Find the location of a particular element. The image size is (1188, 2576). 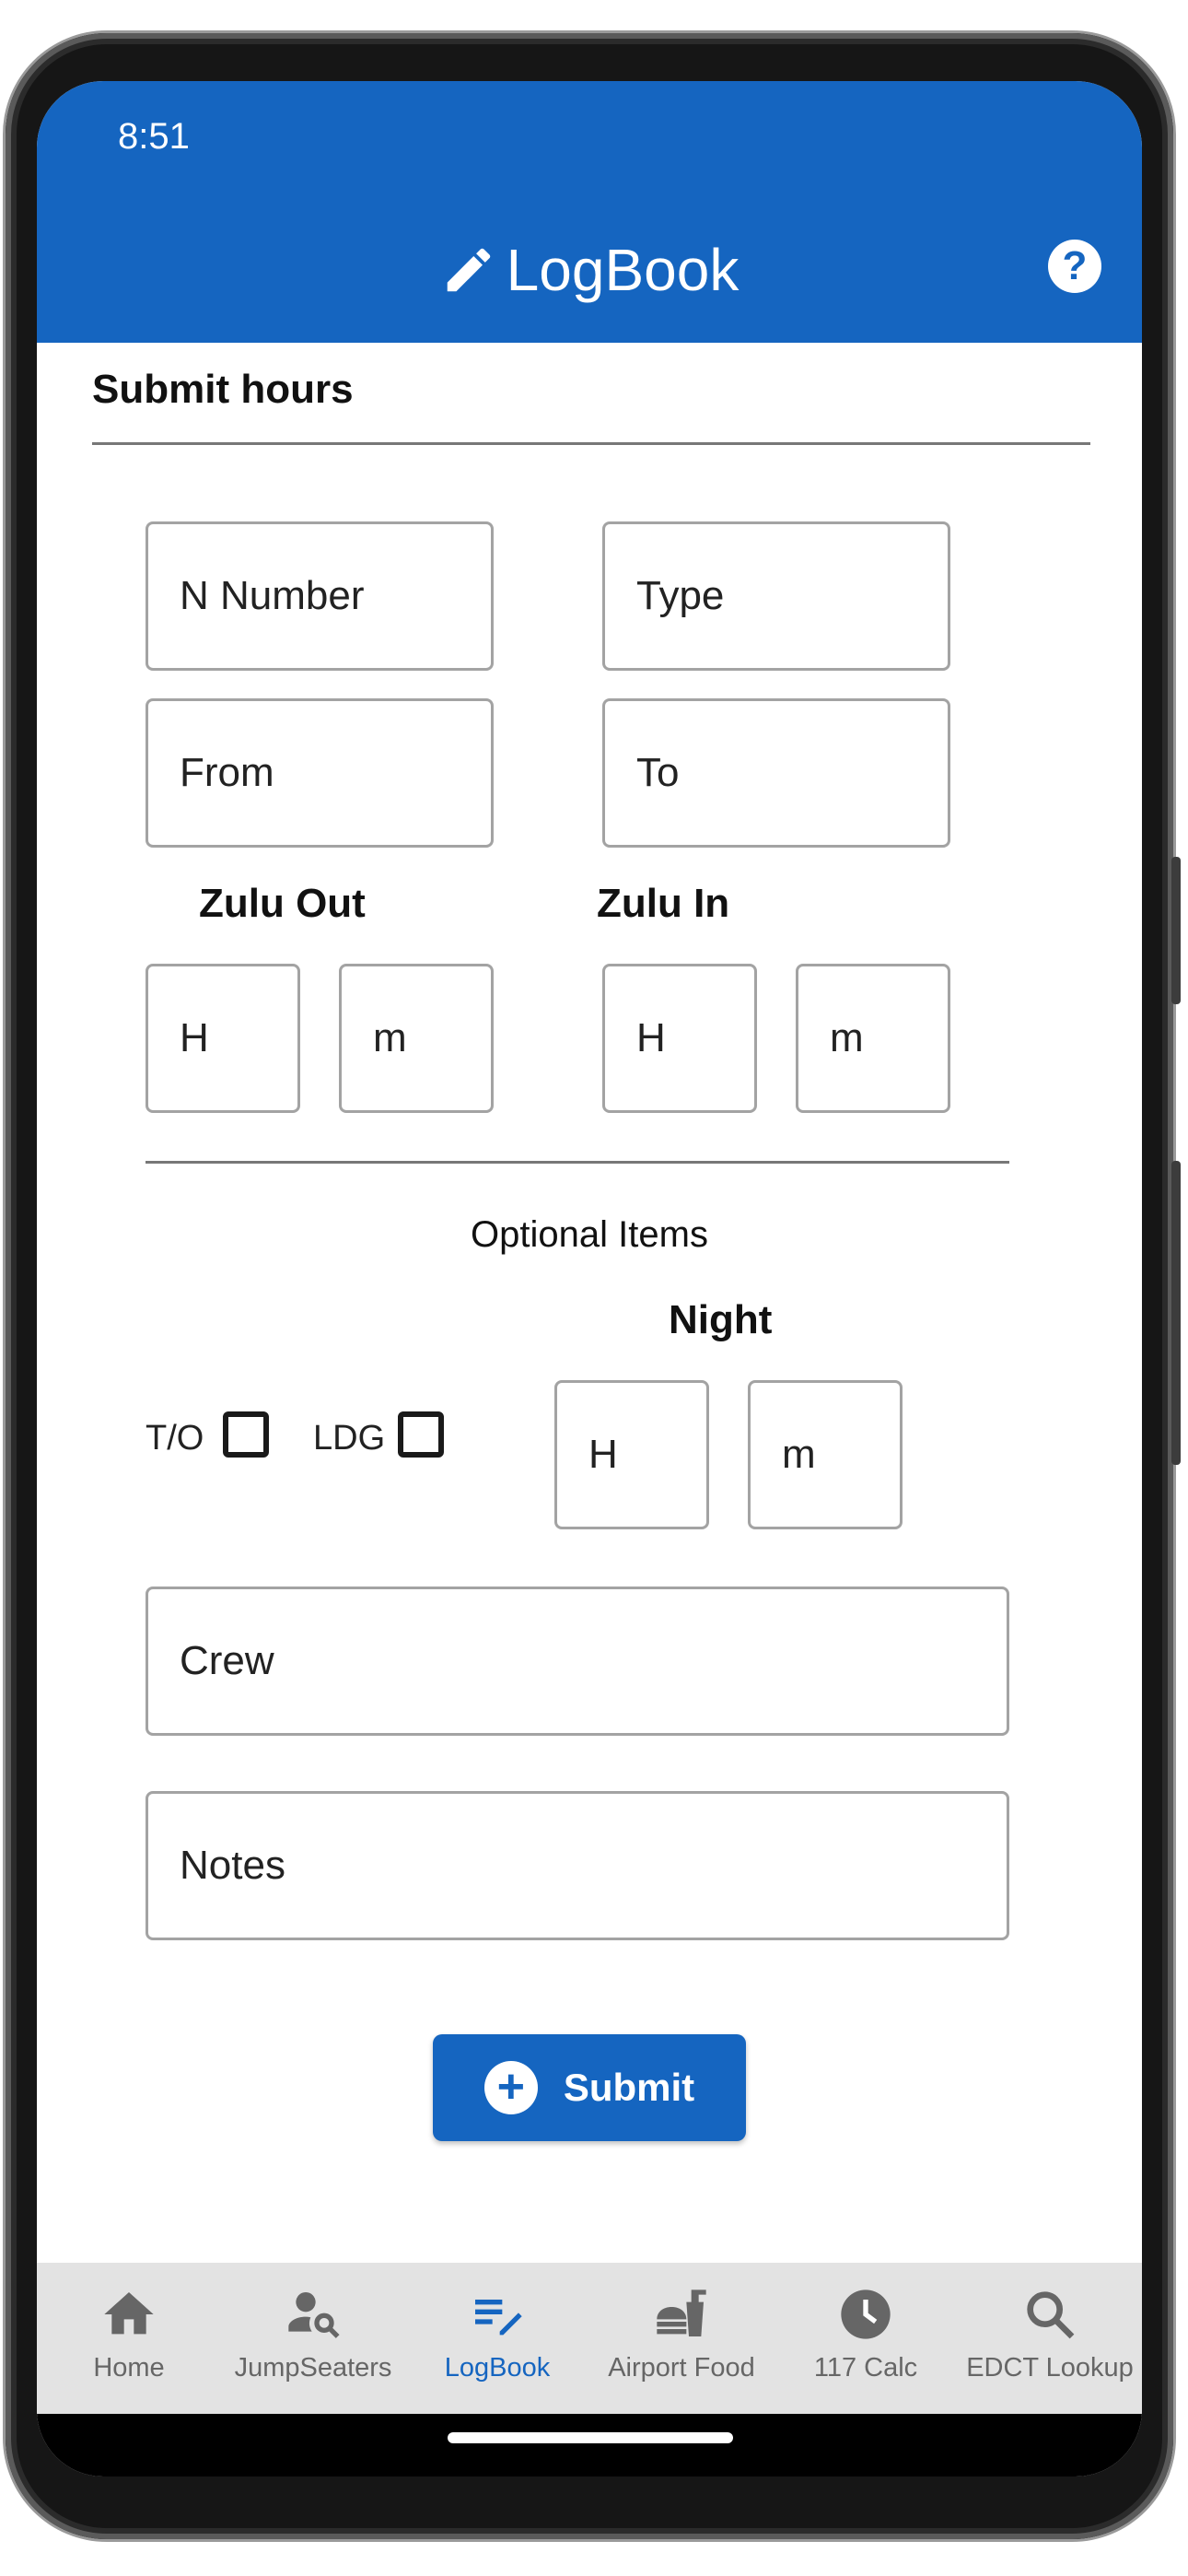

home-indicator is located at coordinates (590, 2437).